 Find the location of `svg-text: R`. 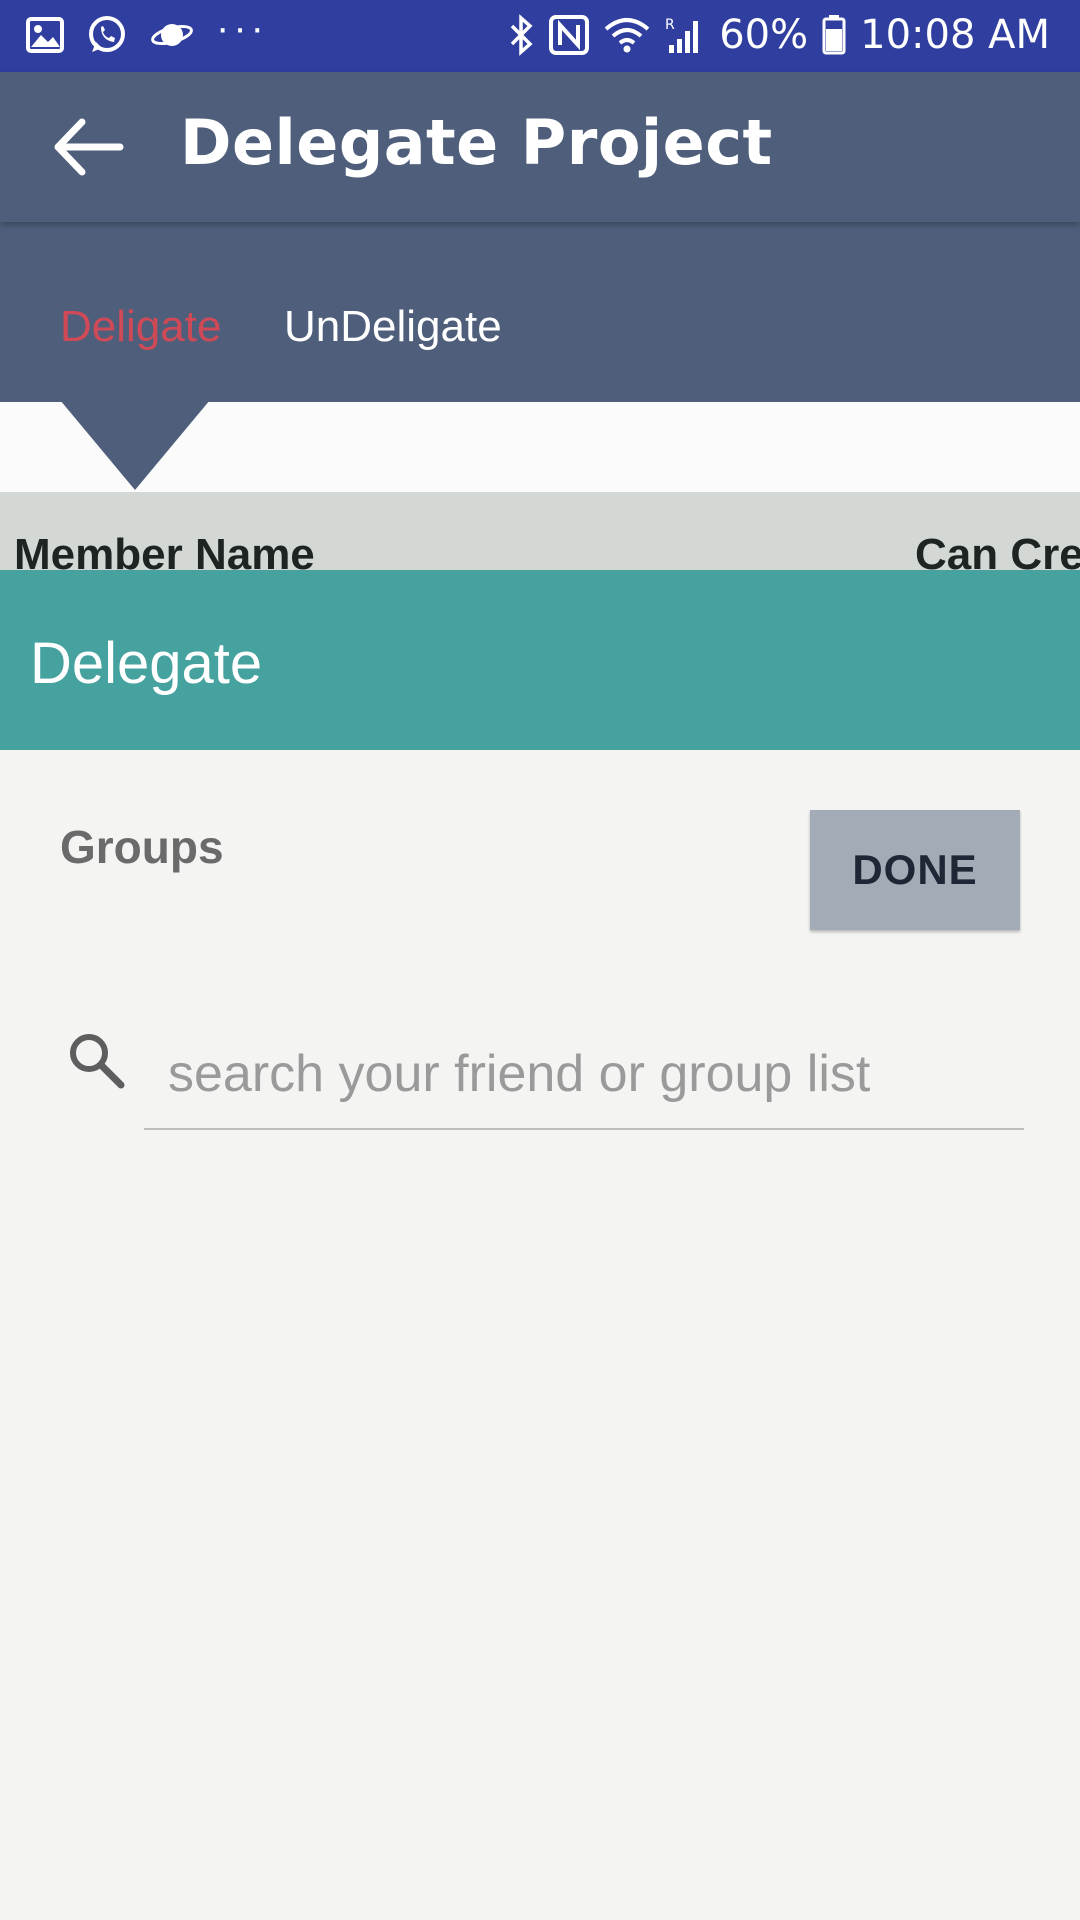

svg-text: R is located at coordinates (670, 25).